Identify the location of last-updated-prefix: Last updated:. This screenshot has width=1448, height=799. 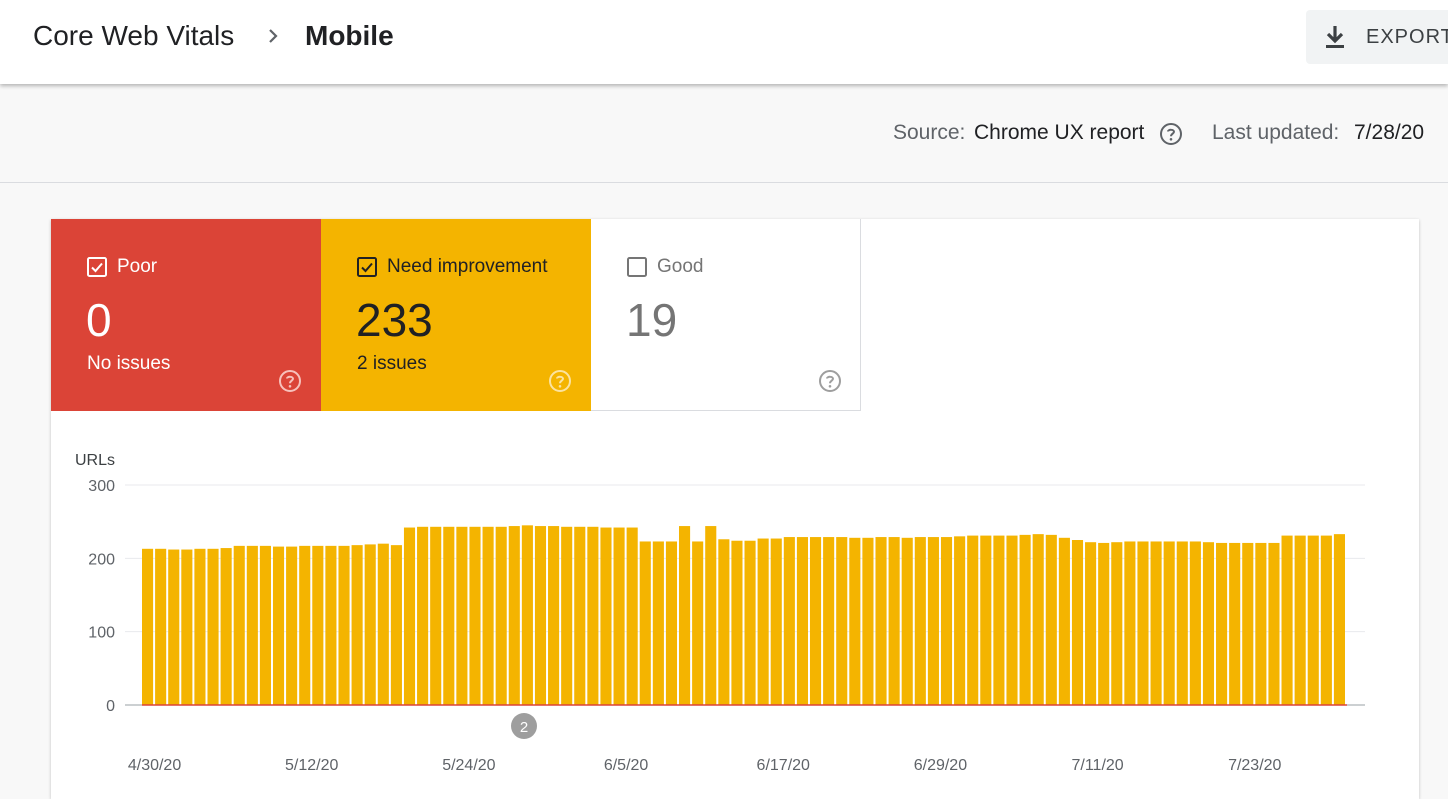
(1276, 132).